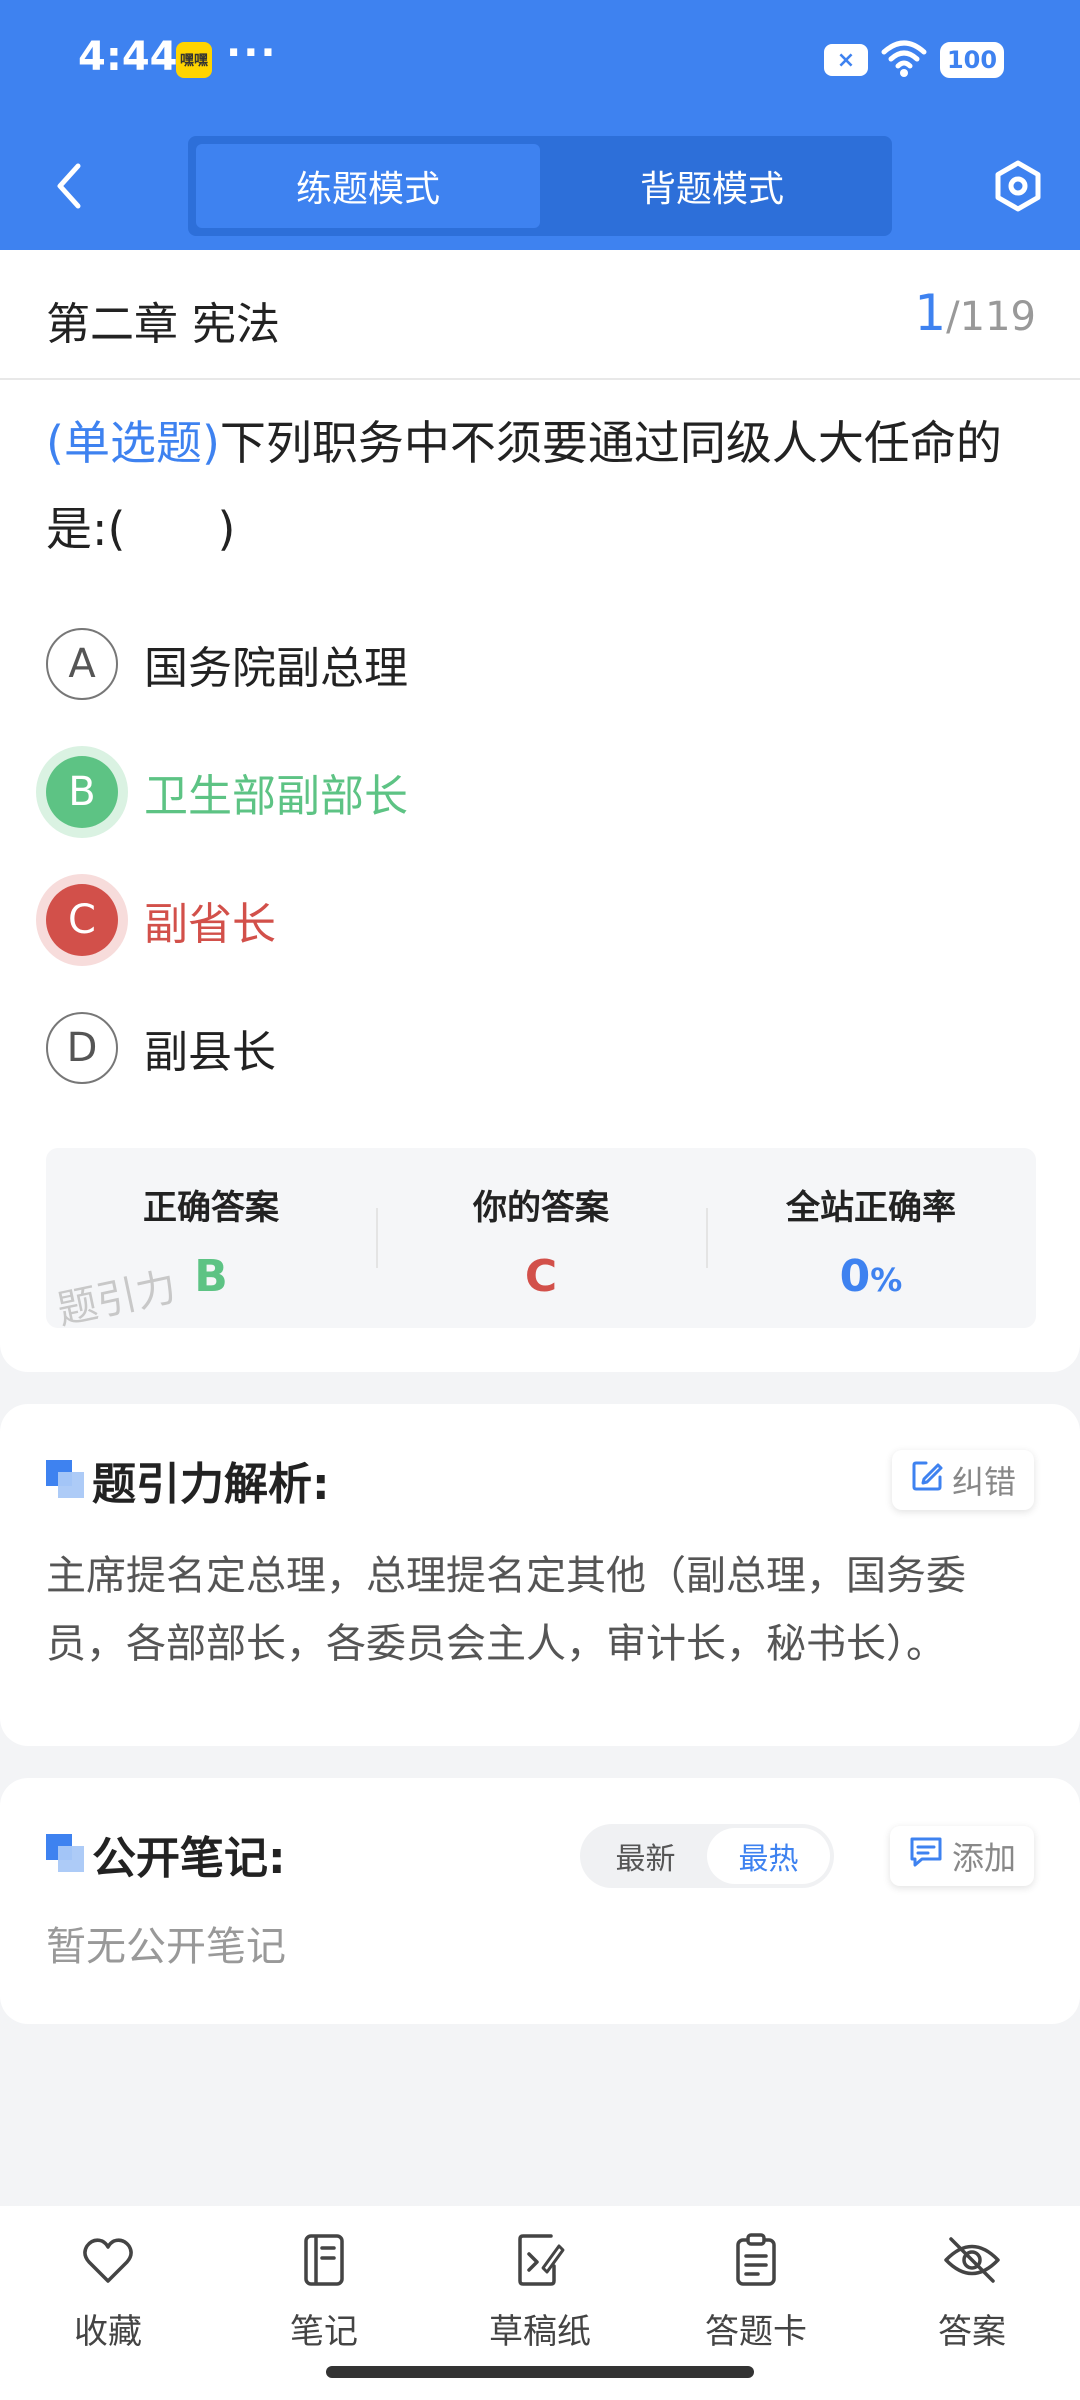  I want to click on no-sim-icon: ×, so click(846, 60).